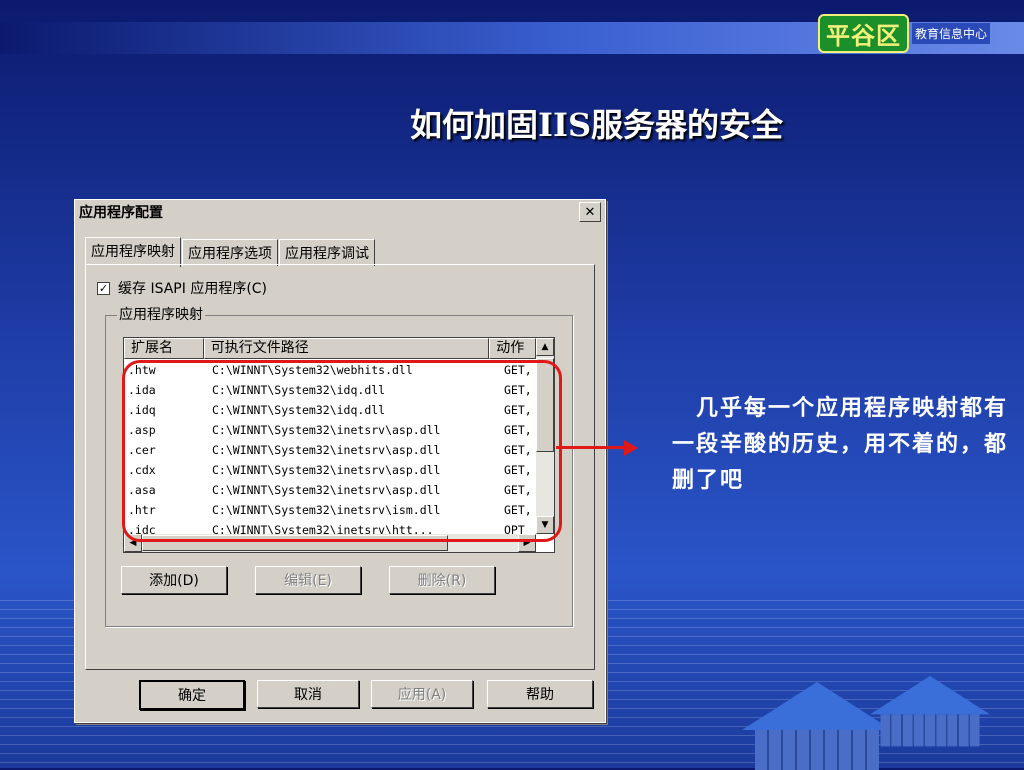 Image resolution: width=1024 pixels, height=770 pixels. What do you see at coordinates (133, 252) in the screenshot?
I see `tab-app-mapping: 应用程序映射` at bounding box center [133, 252].